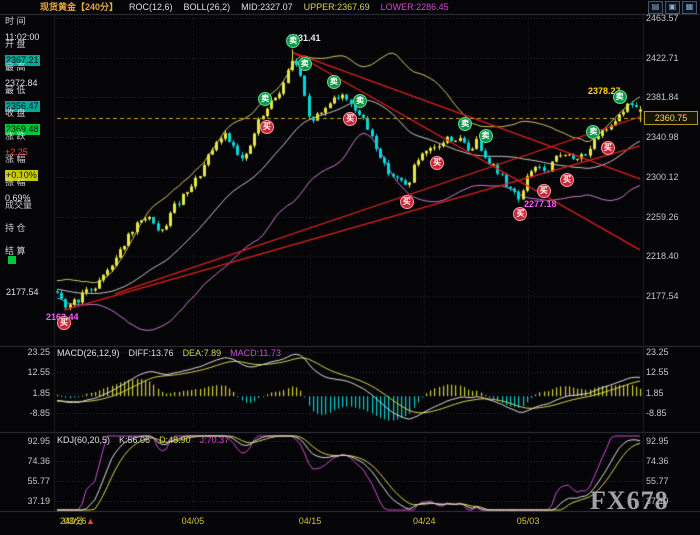  Describe the element at coordinates (19, 205) in the screenshot. I see `quote-label: 成交量` at that location.